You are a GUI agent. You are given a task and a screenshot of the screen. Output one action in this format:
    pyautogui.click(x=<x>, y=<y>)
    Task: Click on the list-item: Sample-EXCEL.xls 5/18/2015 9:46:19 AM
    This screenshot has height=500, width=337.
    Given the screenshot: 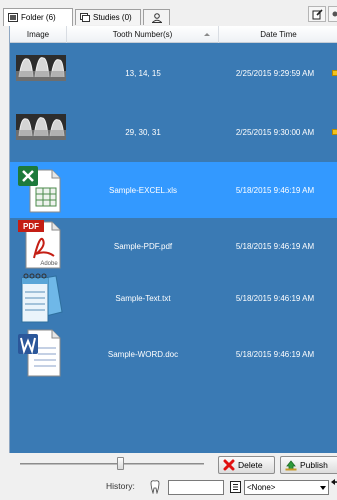 What is the action you would take?
    pyautogui.click(x=173, y=190)
    